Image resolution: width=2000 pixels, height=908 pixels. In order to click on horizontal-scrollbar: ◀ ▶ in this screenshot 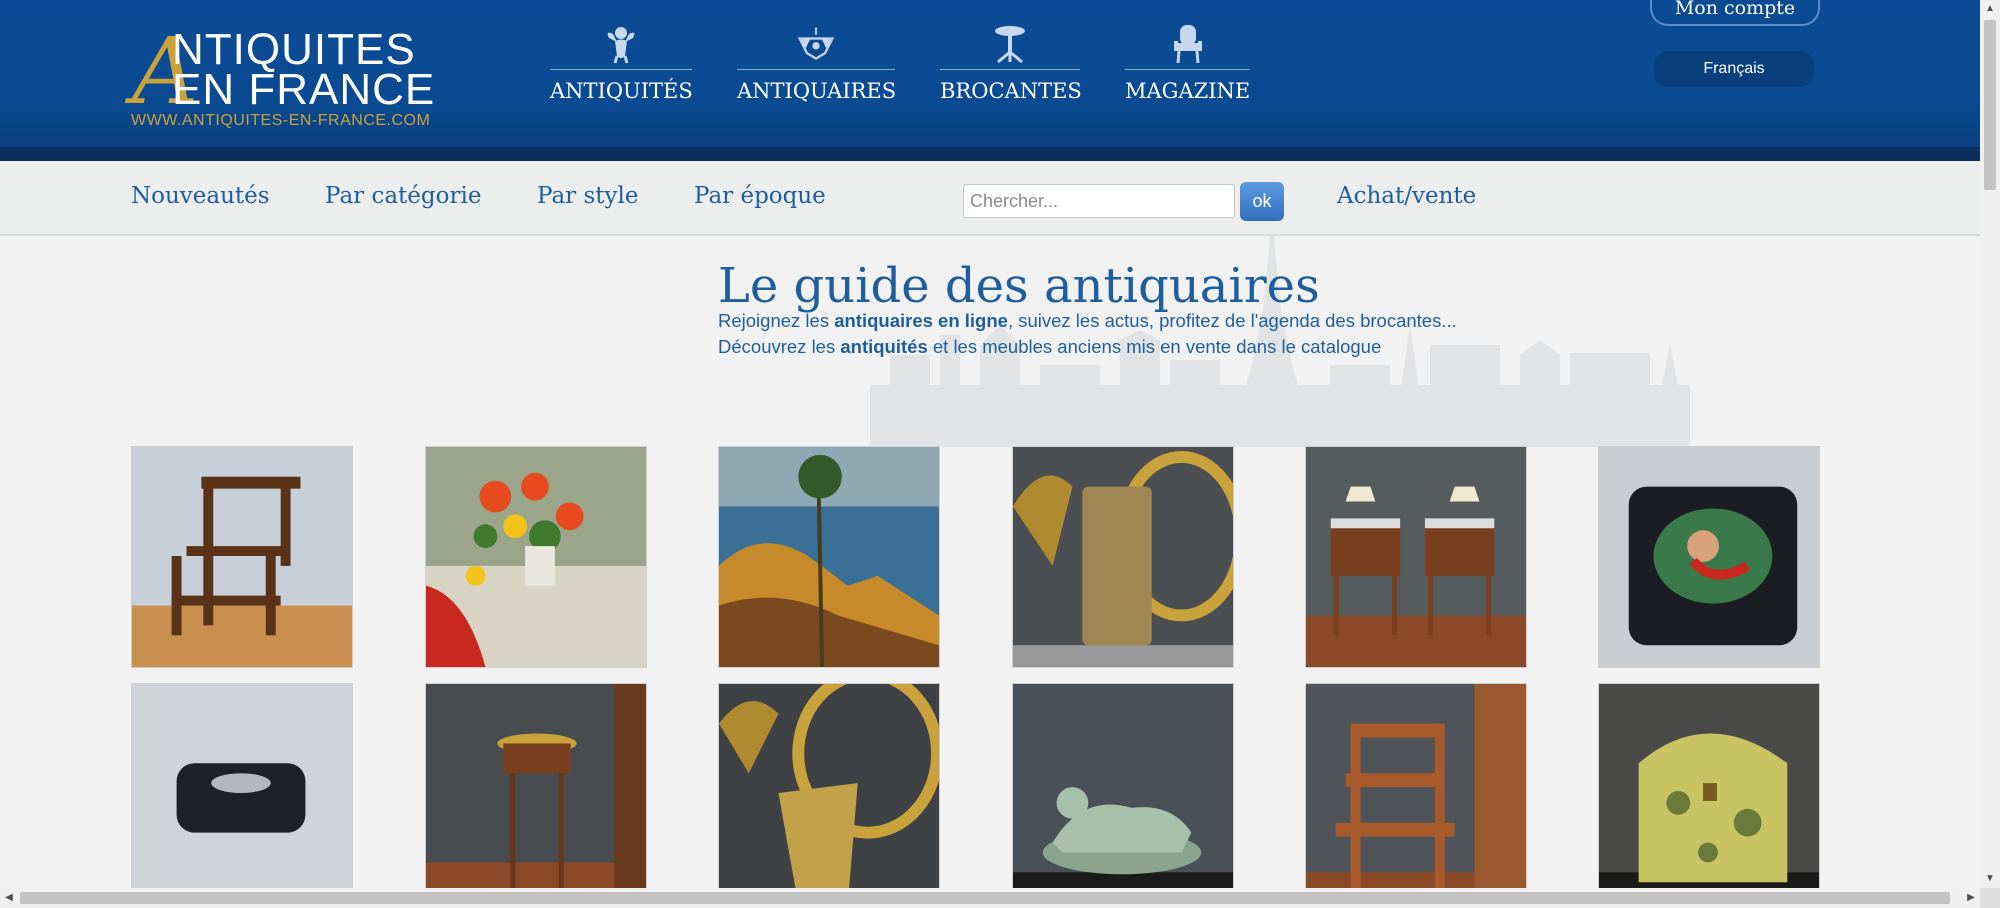, I will do `click(990, 898)`.